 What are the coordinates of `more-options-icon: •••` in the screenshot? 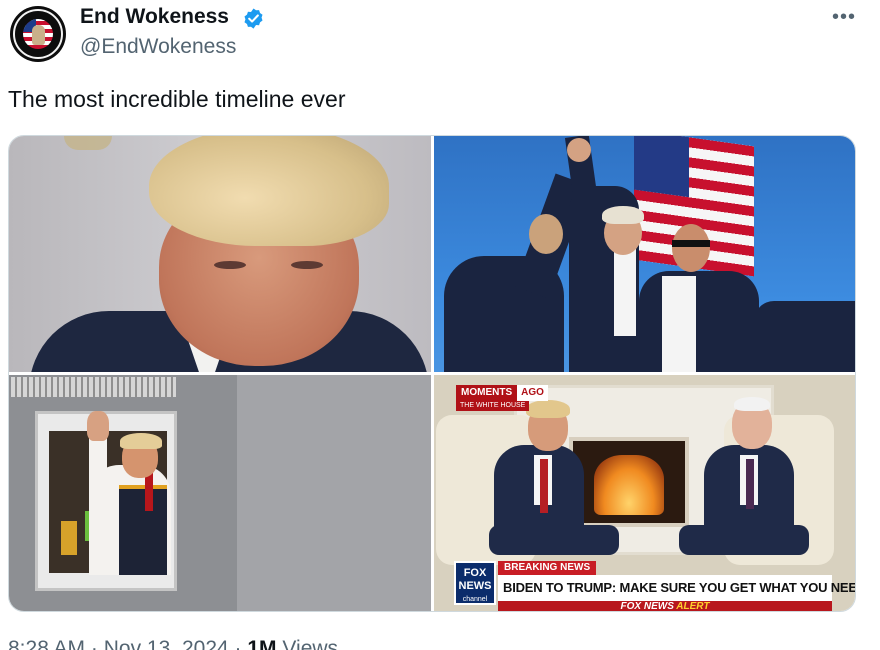 It's located at (844, 17).